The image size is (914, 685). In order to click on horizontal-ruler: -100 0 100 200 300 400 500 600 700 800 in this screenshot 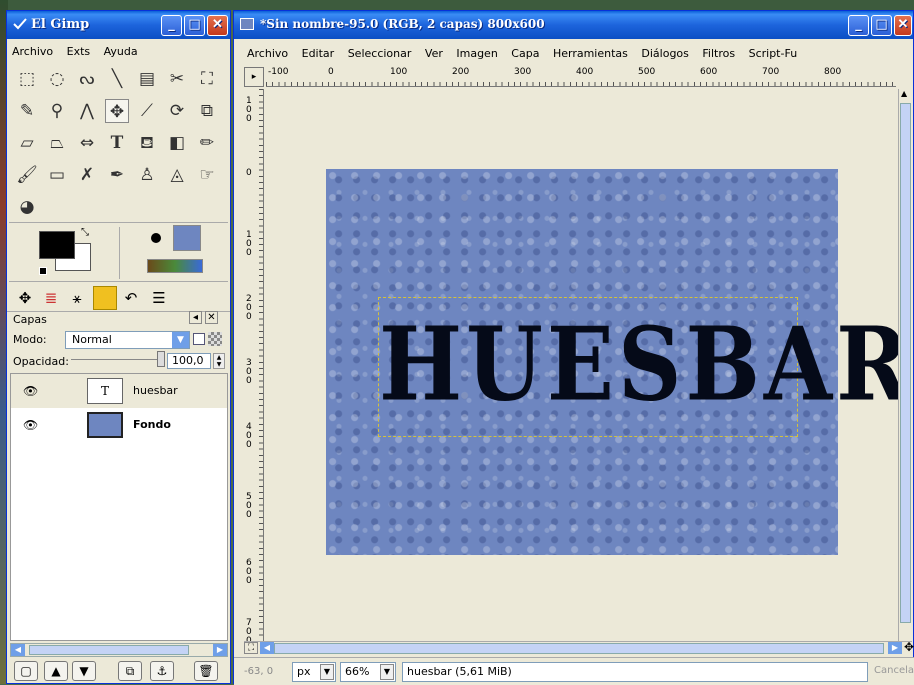, I will do `click(581, 77)`.